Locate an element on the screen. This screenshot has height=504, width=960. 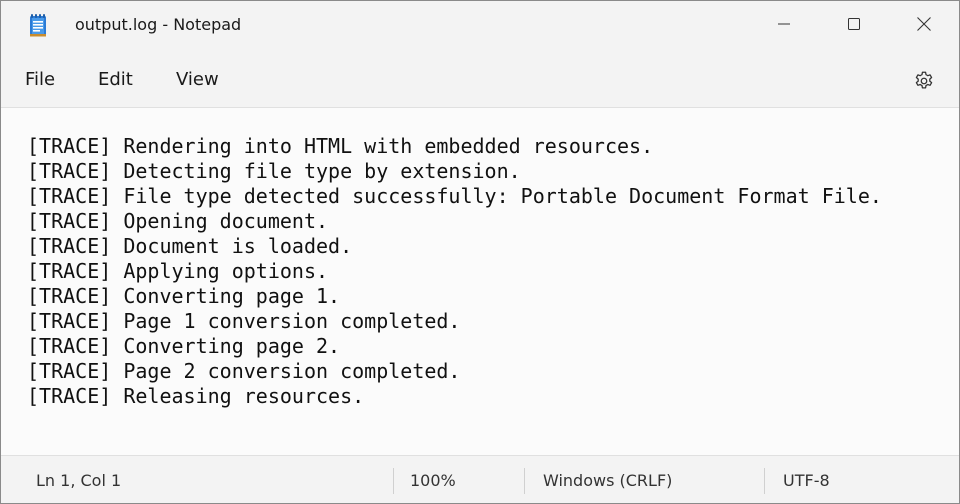
encoding: UTF-8 is located at coordinates (806, 481).